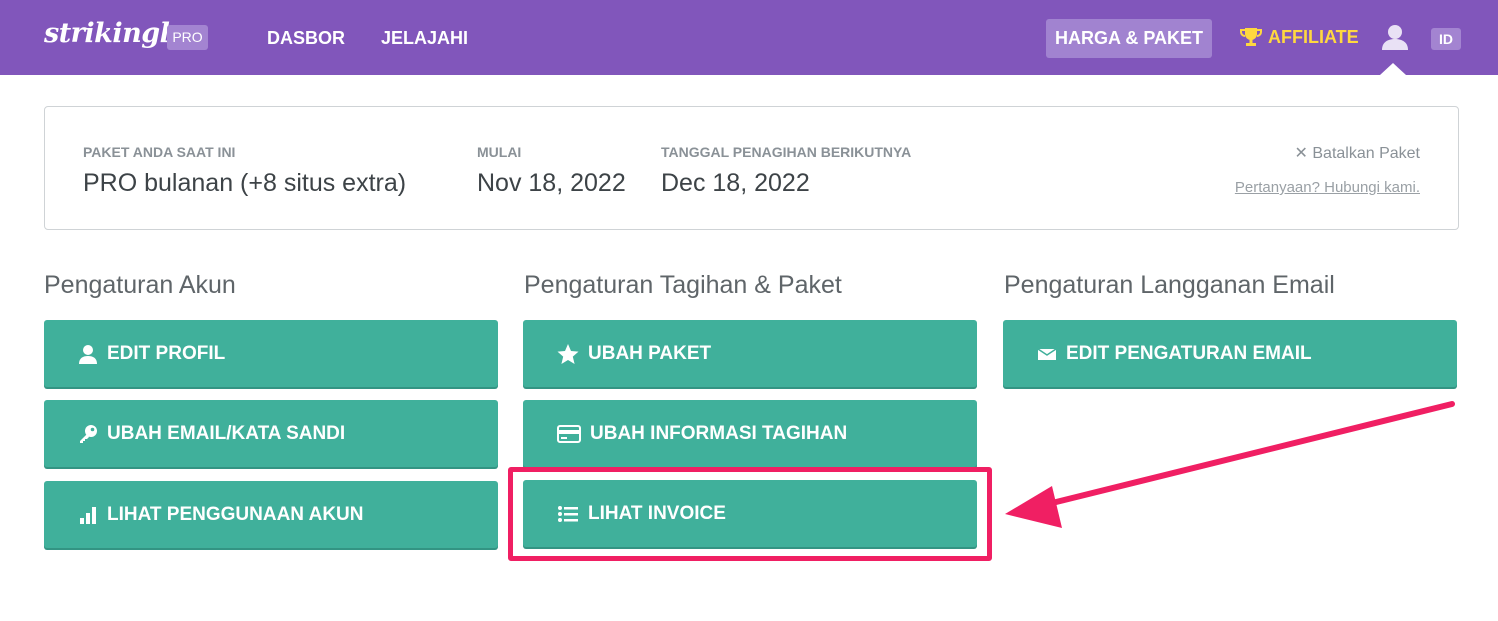  What do you see at coordinates (1230, 464) in the screenshot?
I see `annotation-arrow` at bounding box center [1230, 464].